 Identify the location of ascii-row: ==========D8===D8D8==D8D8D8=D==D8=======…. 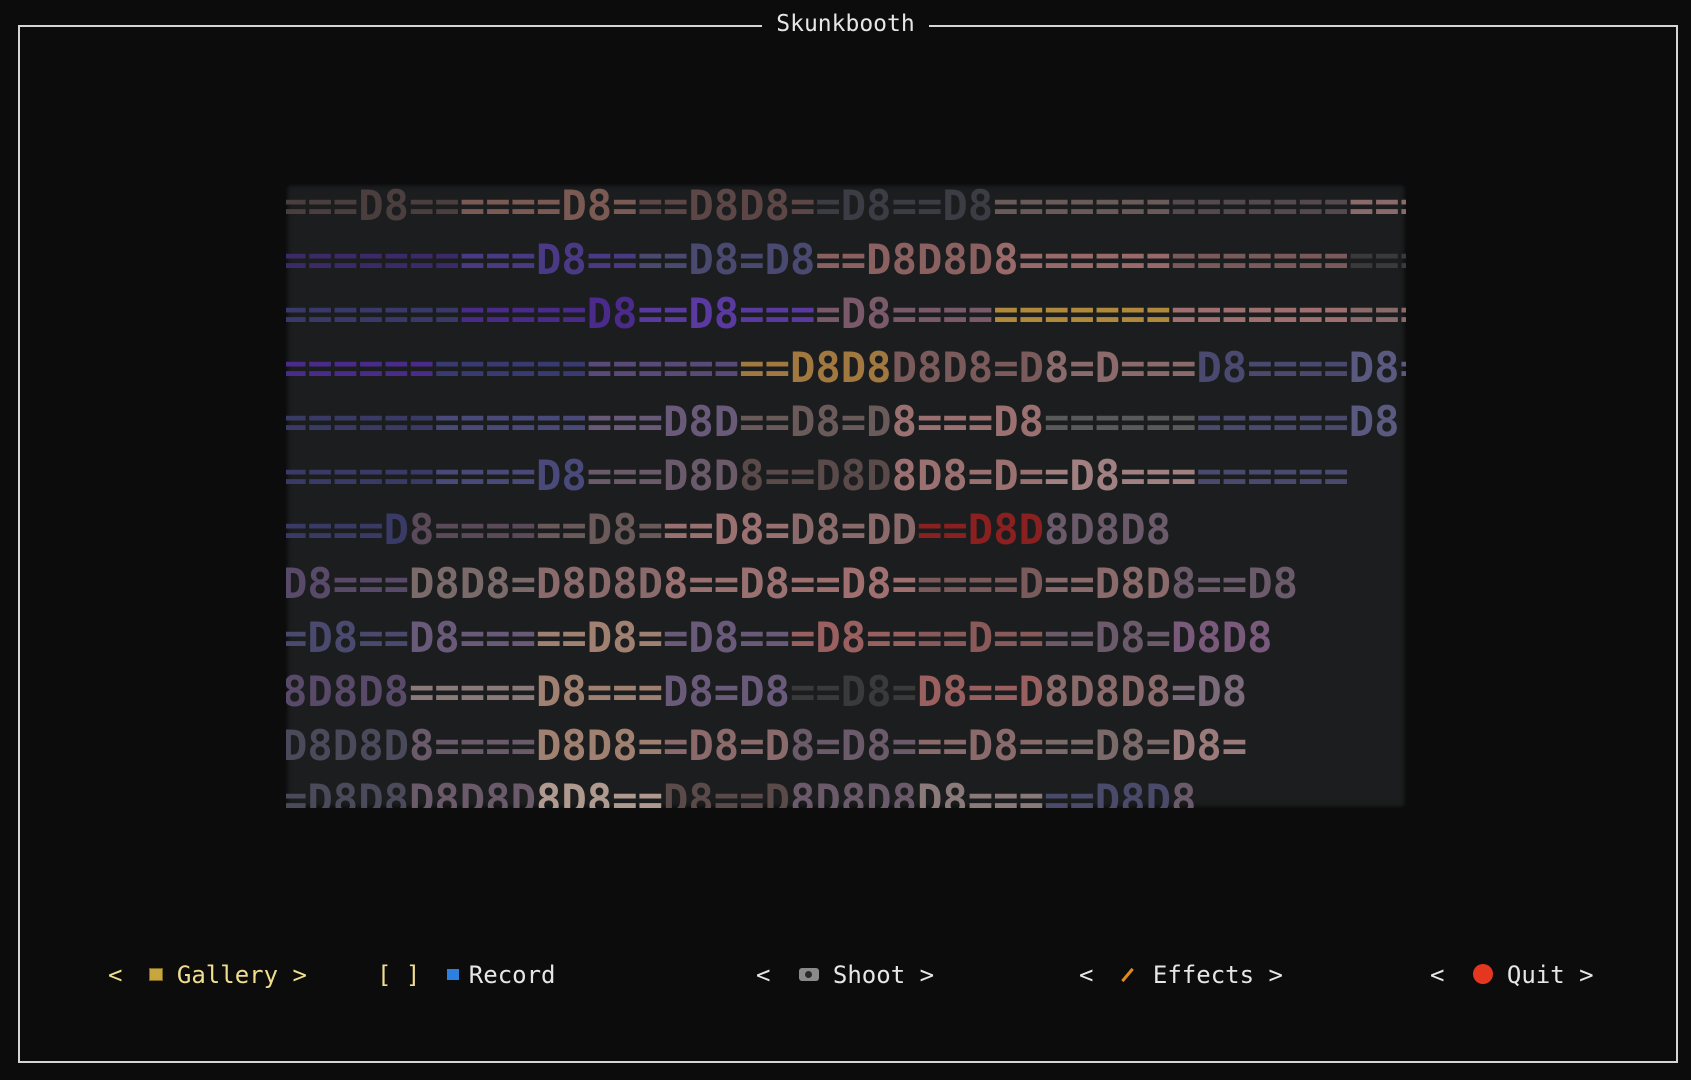
(817, 475).